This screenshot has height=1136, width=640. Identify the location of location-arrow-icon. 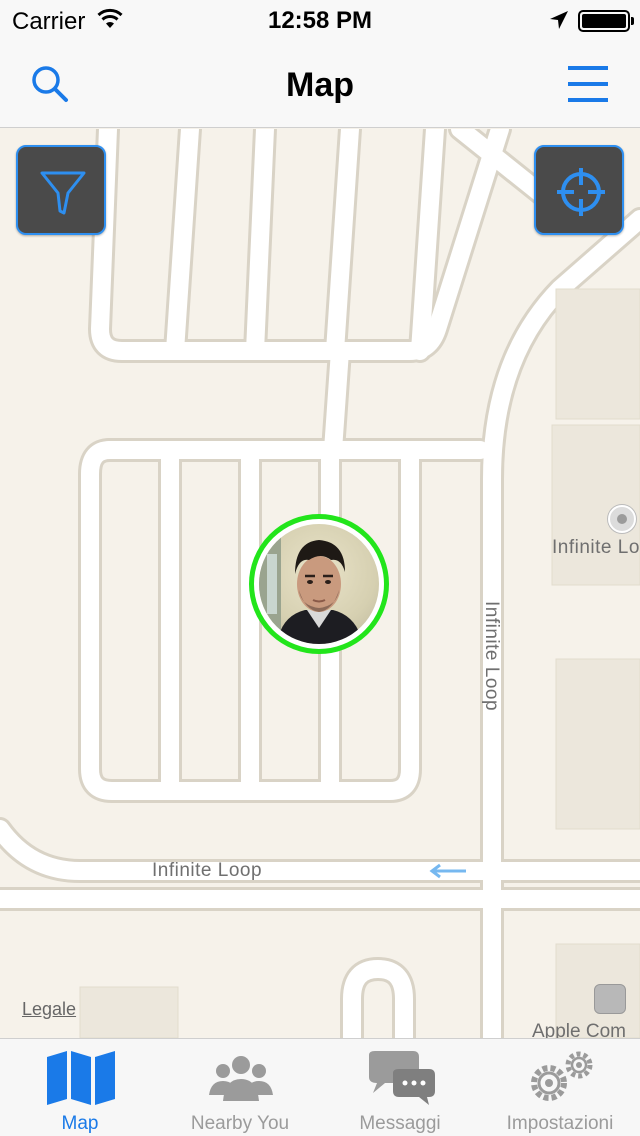
(559, 22).